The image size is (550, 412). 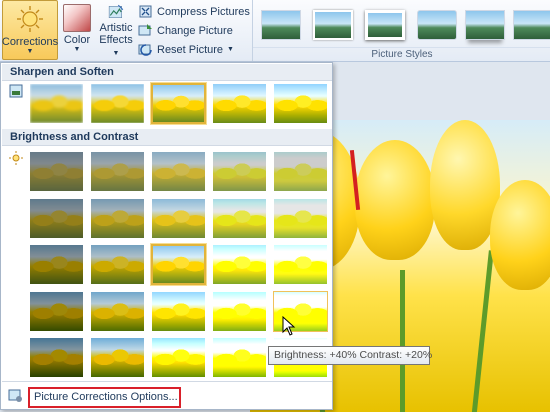 I want to click on change-picture-label: Change Picture, so click(x=195, y=30).